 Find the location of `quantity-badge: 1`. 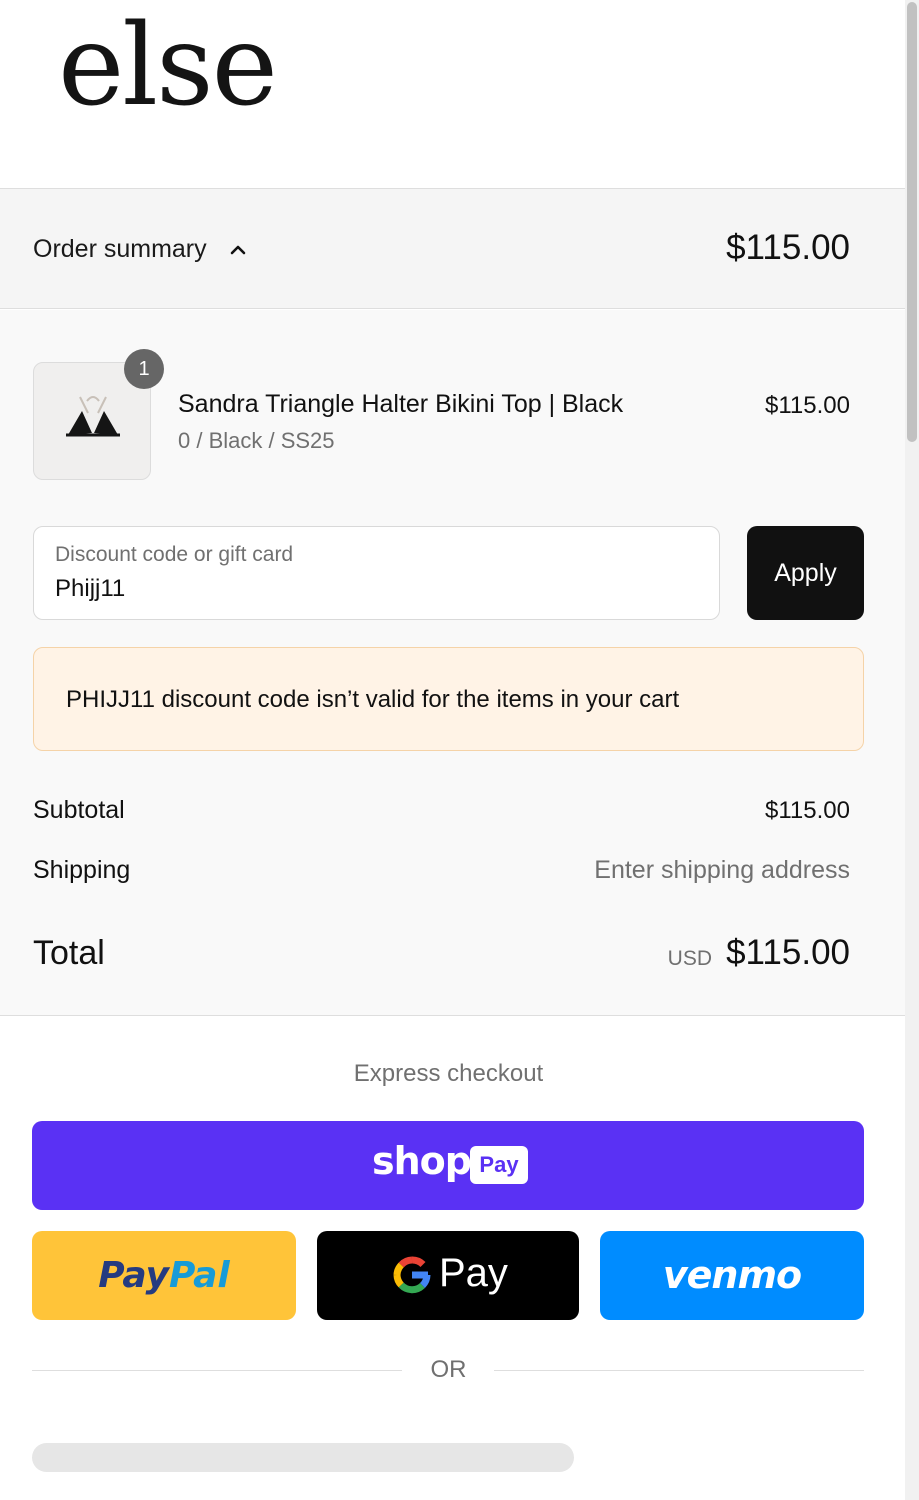

quantity-badge: 1 is located at coordinates (144, 369).